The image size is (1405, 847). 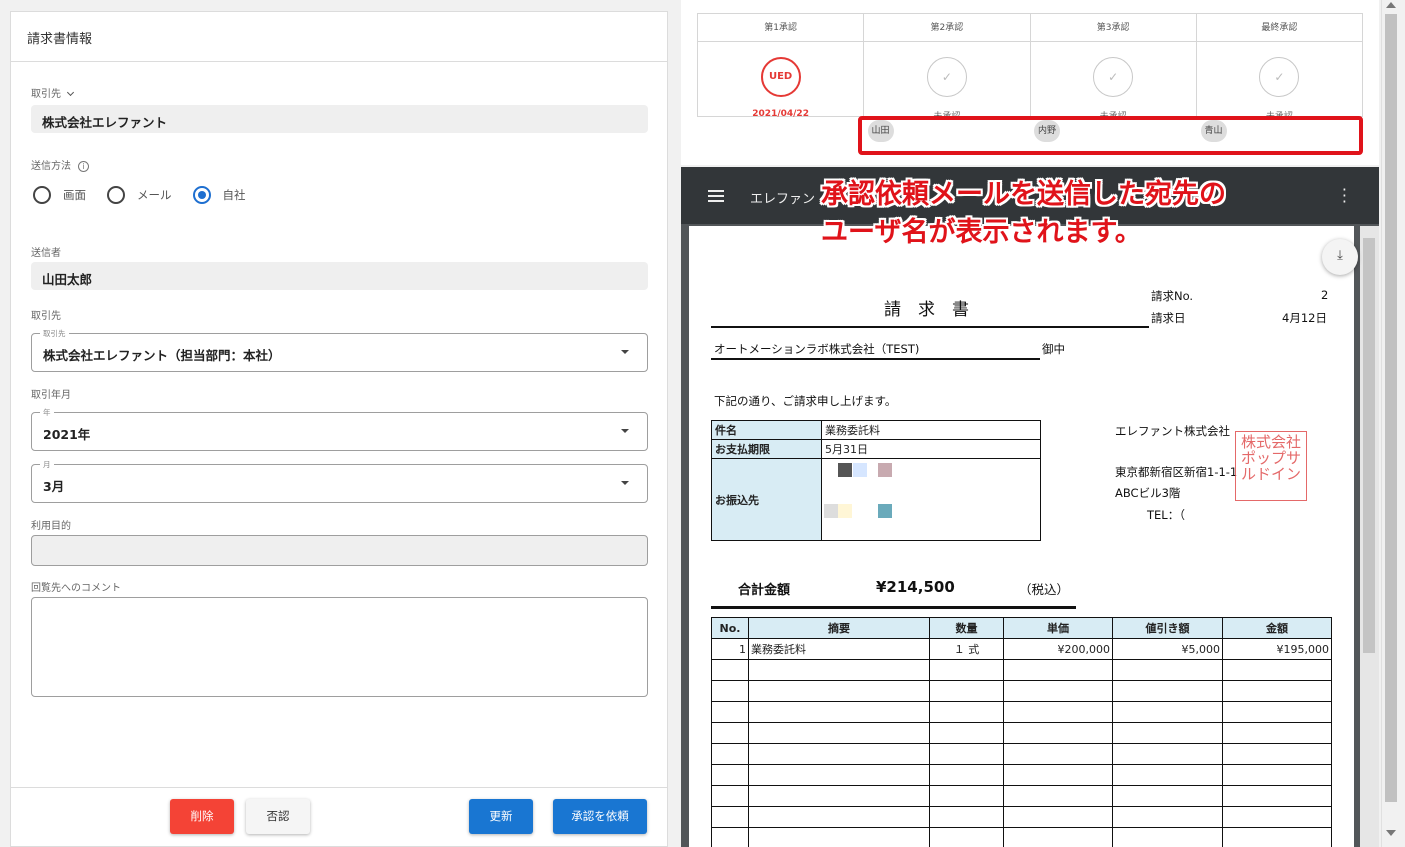 I want to click on request-approval-button: 承認を依頼, so click(x=600, y=816).